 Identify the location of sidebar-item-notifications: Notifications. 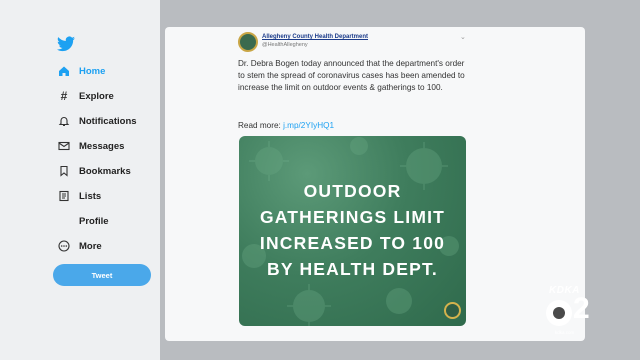
(97, 121).